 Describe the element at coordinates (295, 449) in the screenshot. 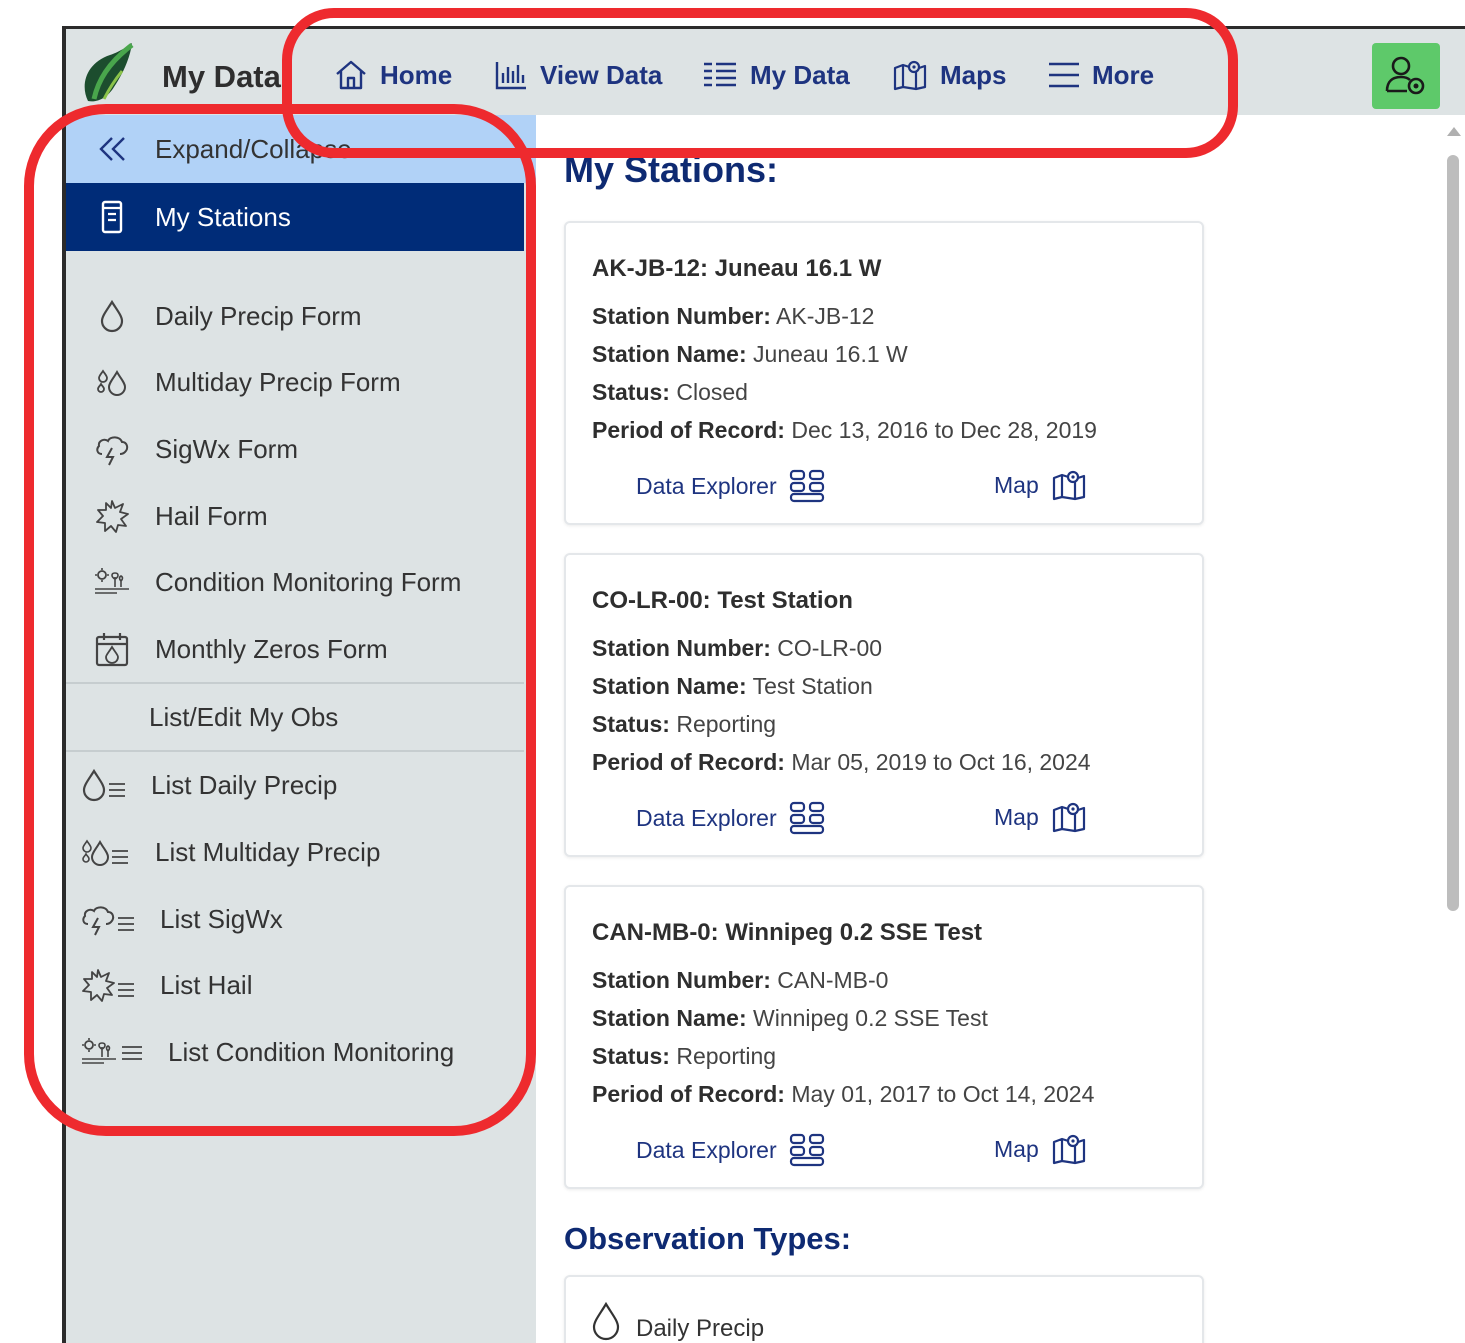

I see `sidebar-item-sigwx-form: SigWx Form` at that location.